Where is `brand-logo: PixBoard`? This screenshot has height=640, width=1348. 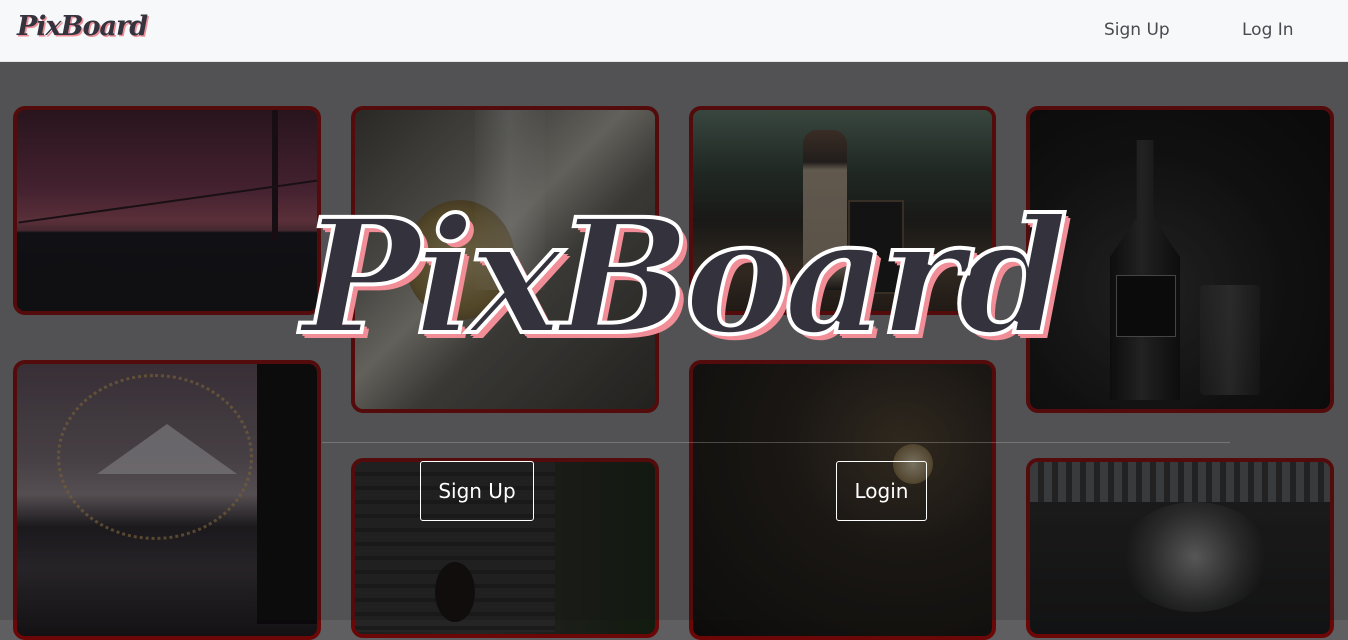 brand-logo: PixBoard is located at coordinates (82, 26).